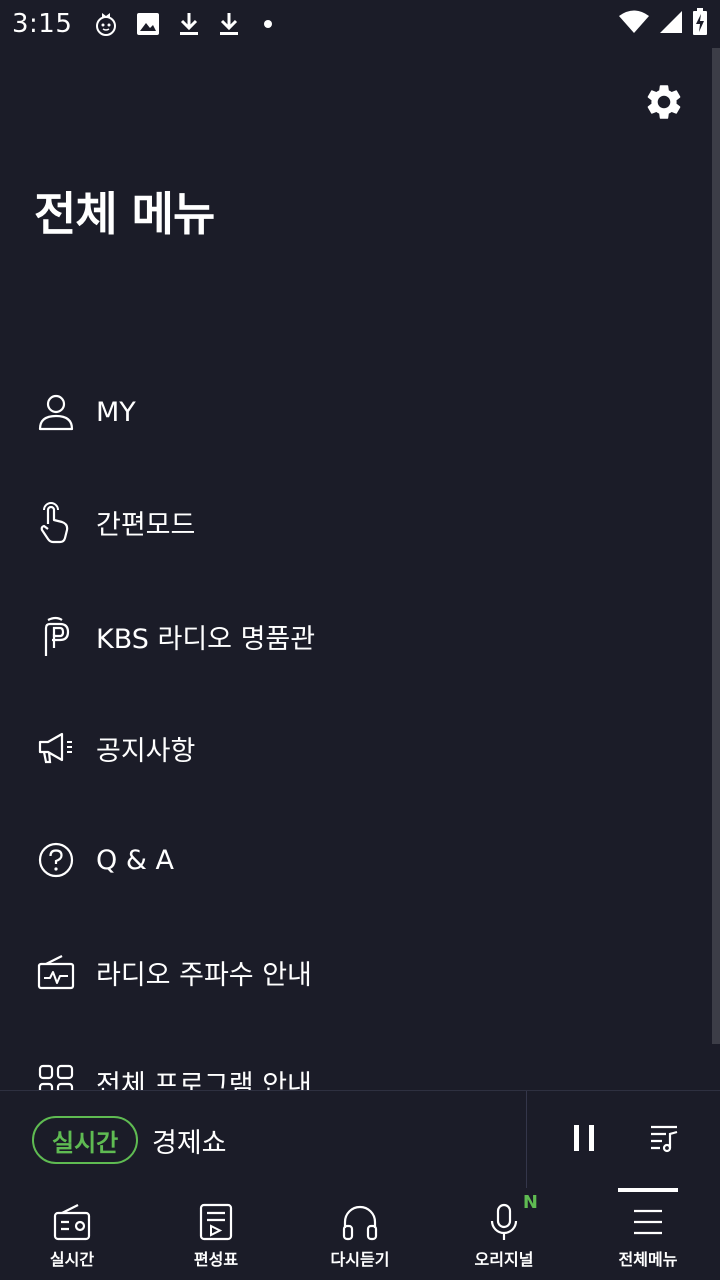  Describe the element at coordinates (648, 1259) in the screenshot. I see `nav-label: 전체메뉴` at that location.